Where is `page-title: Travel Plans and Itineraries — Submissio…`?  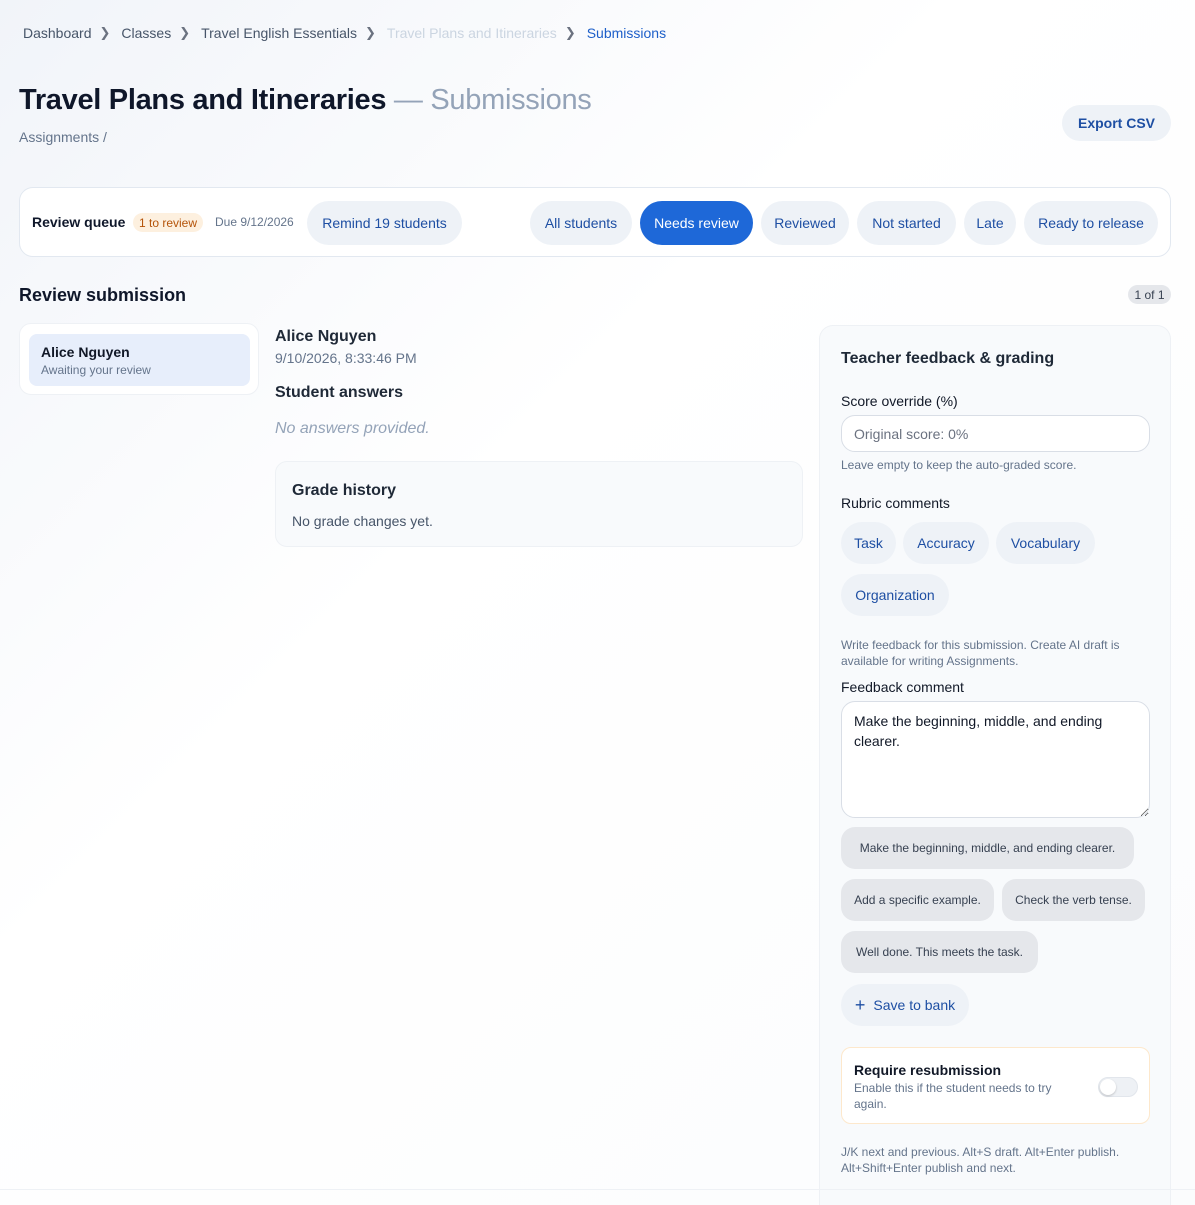 page-title: Travel Plans and Itineraries — Submissio… is located at coordinates (305, 100).